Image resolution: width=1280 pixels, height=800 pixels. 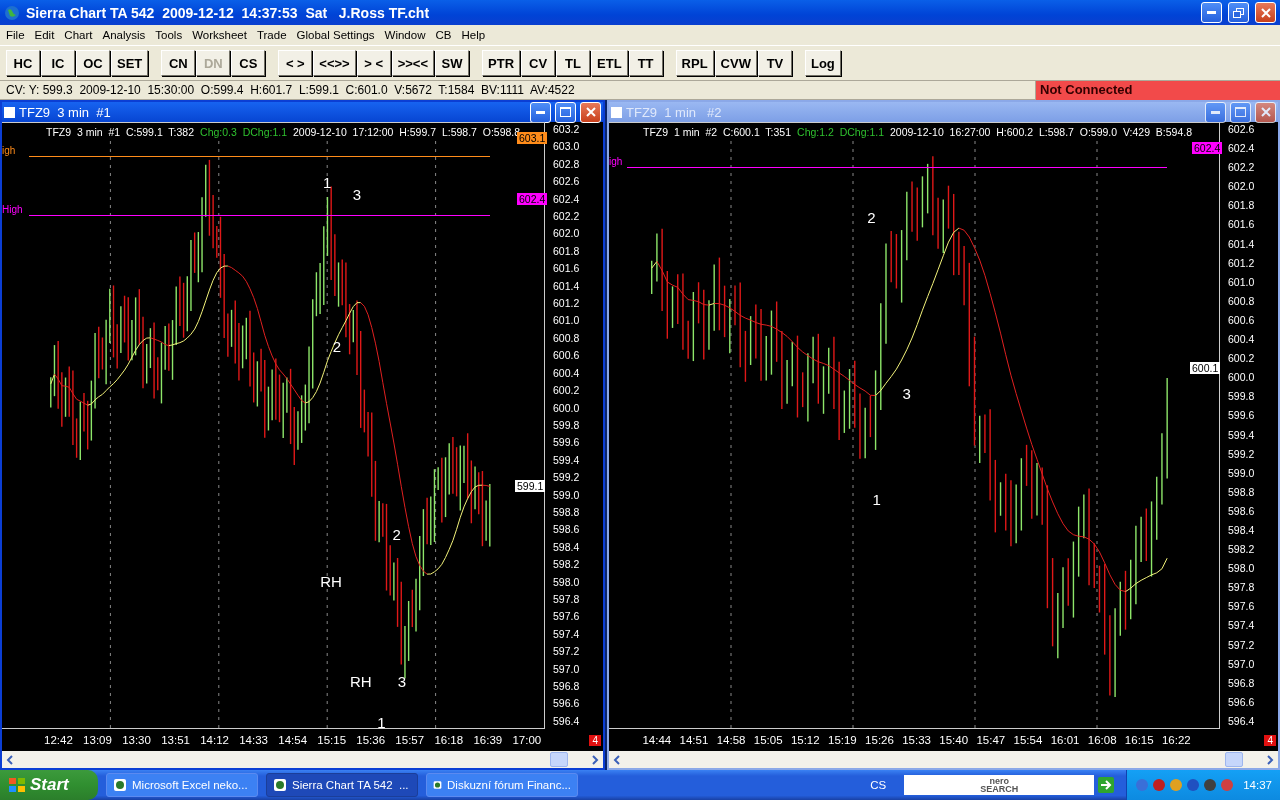 What do you see at coordinates (170, 35) in the screenshot?
I see `menu-item: Tools` at bounding box center [170, 35].